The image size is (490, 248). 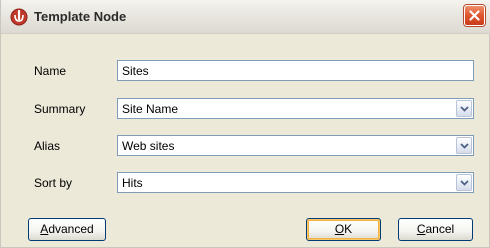 I want to click on advanced-label: dvanced, so click(x=71, y=229).